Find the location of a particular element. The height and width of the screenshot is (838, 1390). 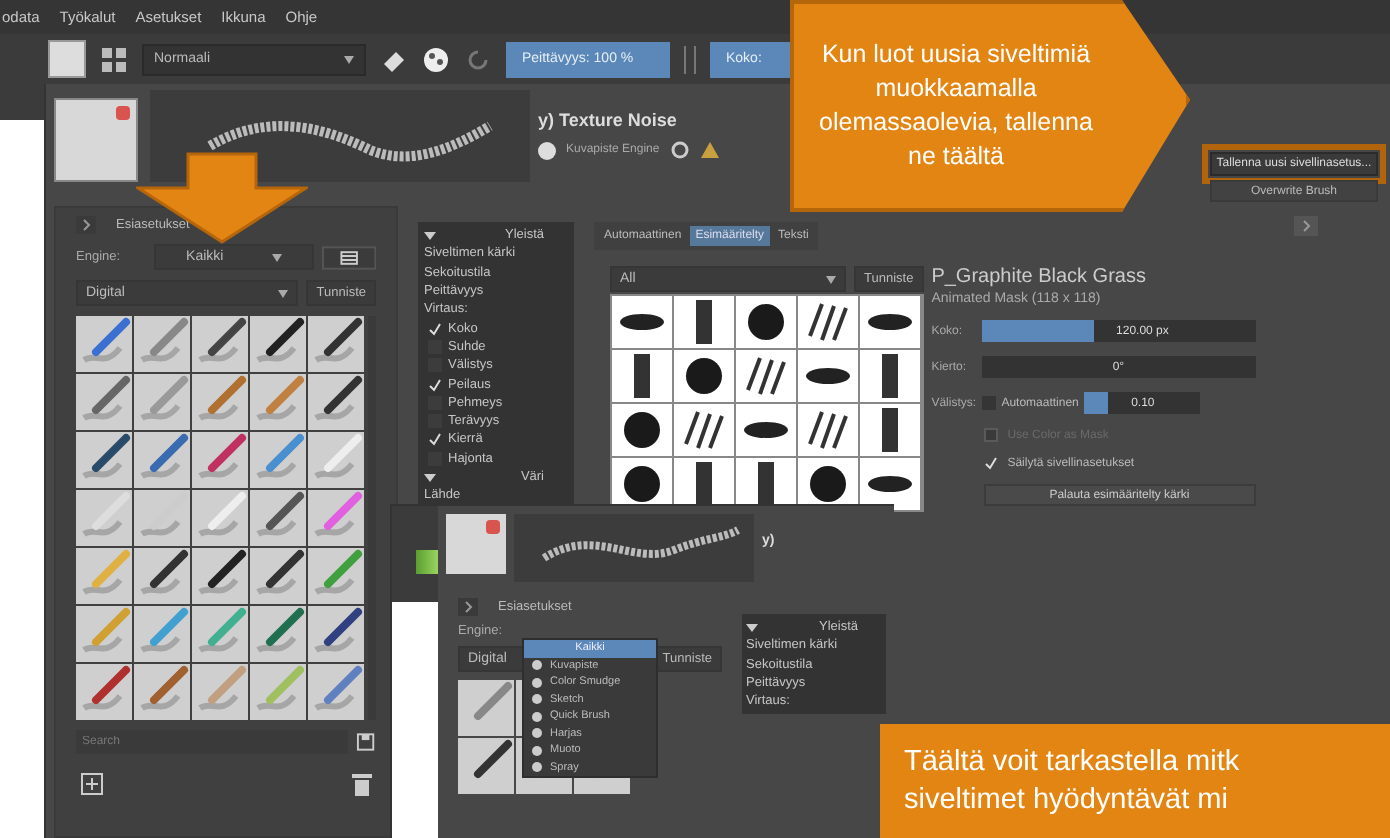

trash-icon is located at coordinates (362, 784).